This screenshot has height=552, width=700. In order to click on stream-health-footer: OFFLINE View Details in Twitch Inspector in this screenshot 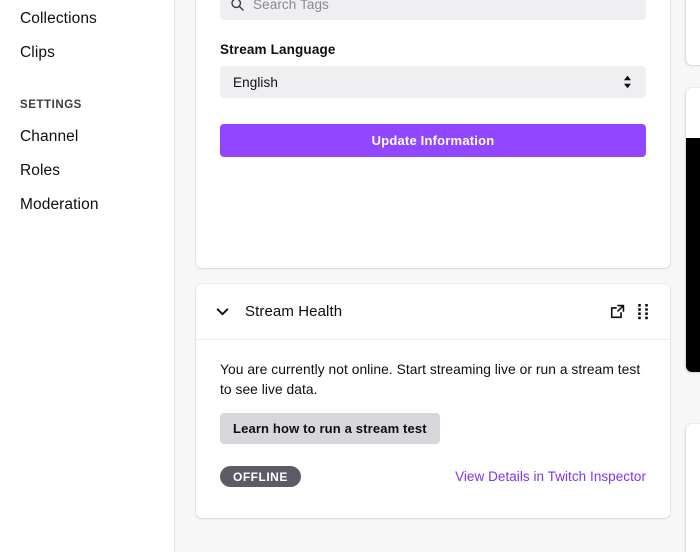, I will do `click(433, 476)`.